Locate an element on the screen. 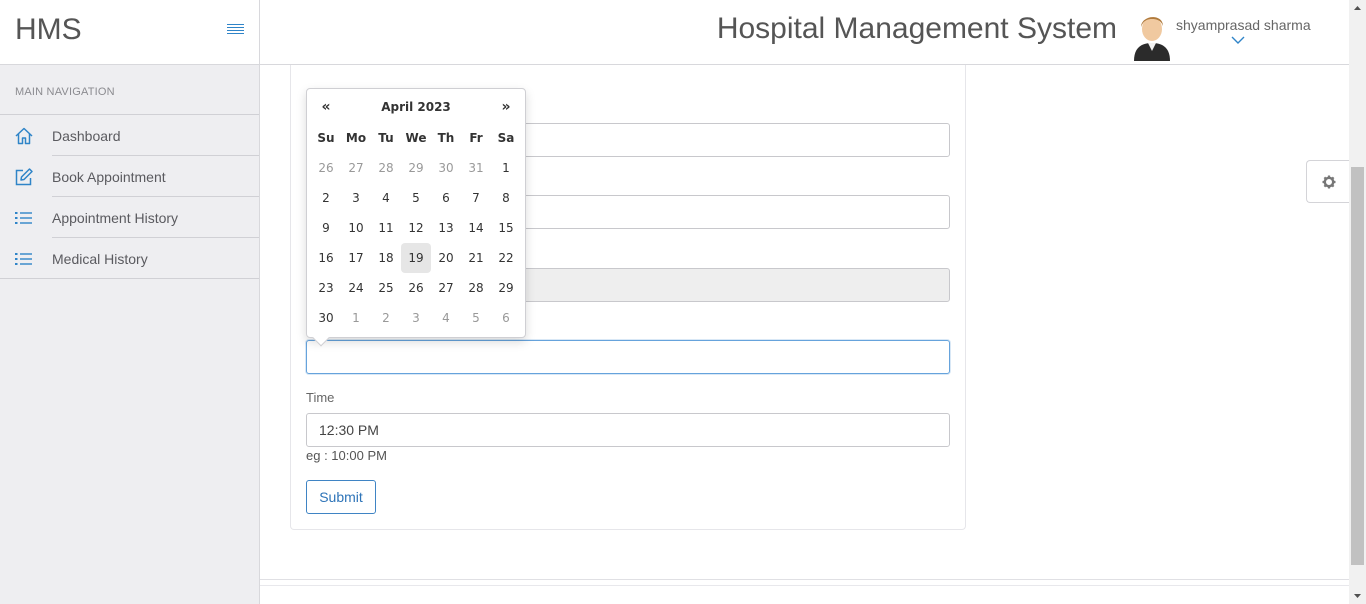 This screenshot has height=604, width=1366. weekday-label: Mo is located at coordinates (356, 138).